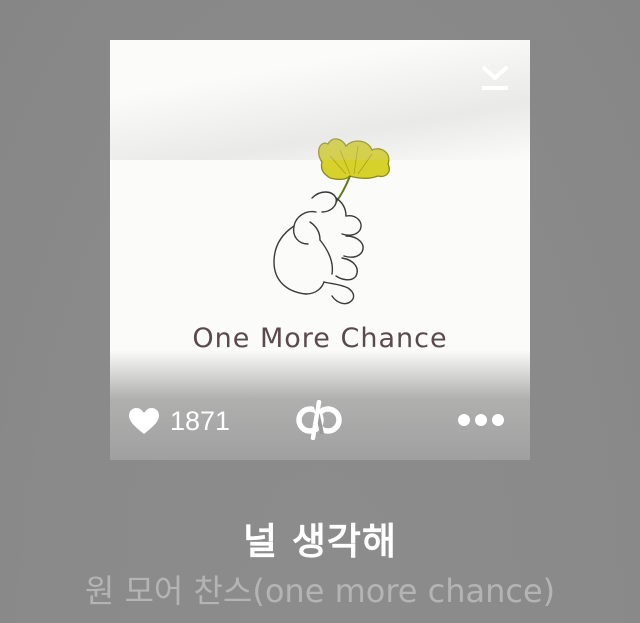 The image size is (640, 623). I want to click on like-button: 1871, so click(179, 421).